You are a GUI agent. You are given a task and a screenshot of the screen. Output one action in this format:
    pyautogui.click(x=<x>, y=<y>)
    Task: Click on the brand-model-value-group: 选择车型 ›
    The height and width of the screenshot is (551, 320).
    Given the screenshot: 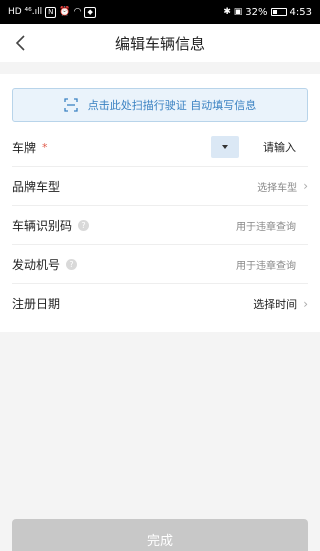 What is the action you would take?
    pyautogui.click(x=282, y=186)
    